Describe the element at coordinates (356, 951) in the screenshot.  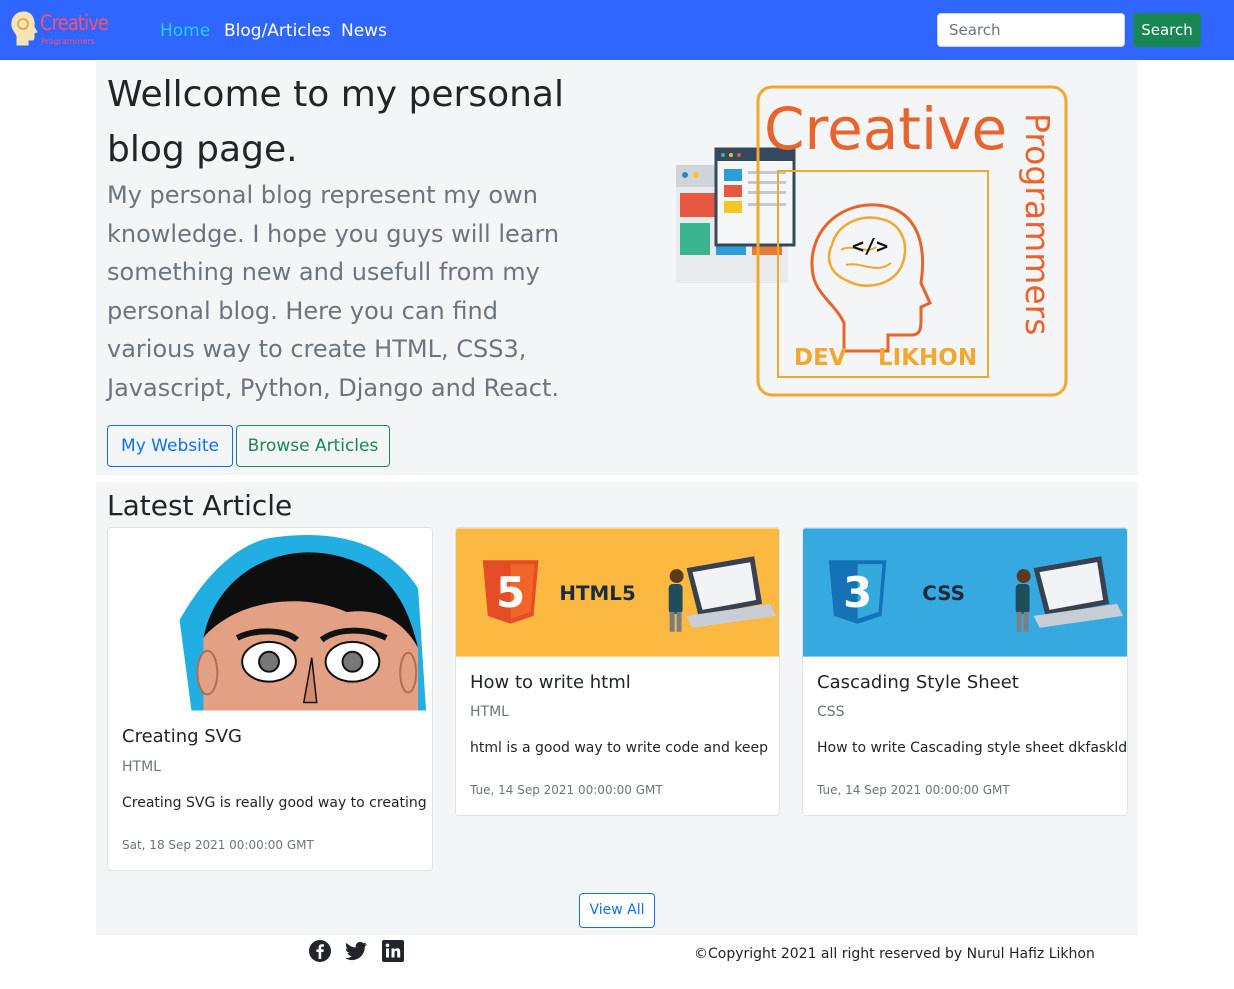
I see `twitter-icon` at that location.